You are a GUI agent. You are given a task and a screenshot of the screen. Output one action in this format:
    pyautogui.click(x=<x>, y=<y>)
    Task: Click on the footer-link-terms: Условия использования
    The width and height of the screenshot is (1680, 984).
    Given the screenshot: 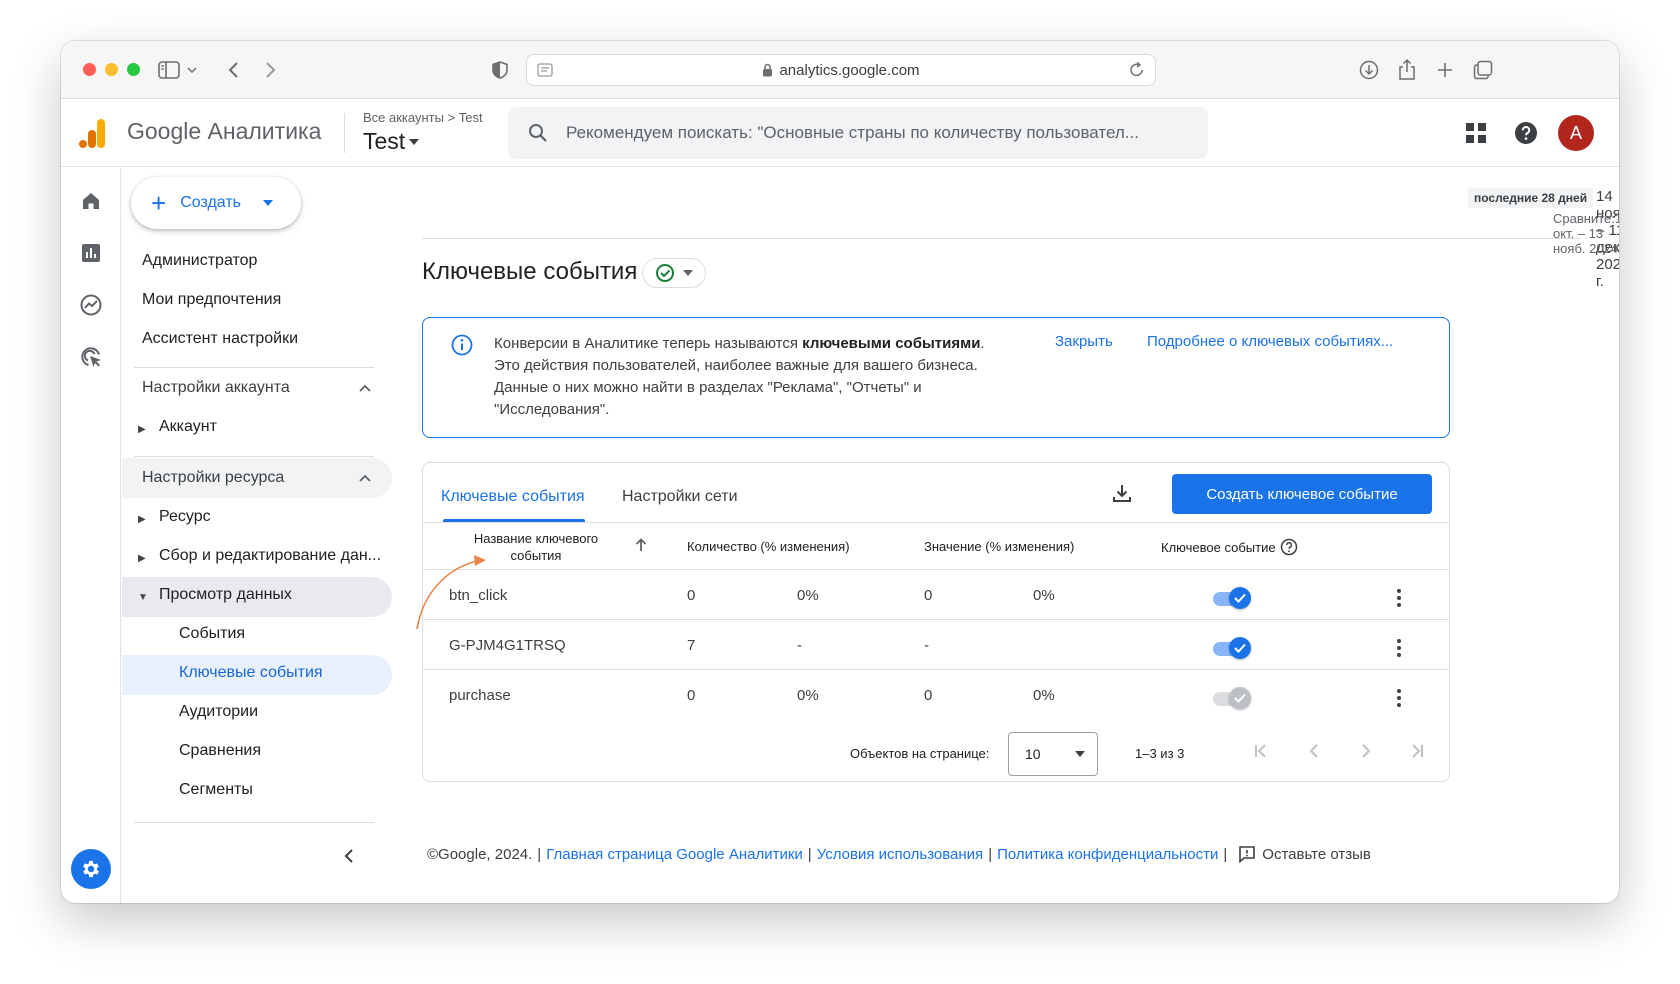 What is the action you would take?
    pyautogui.click(x=900, y=854)
    